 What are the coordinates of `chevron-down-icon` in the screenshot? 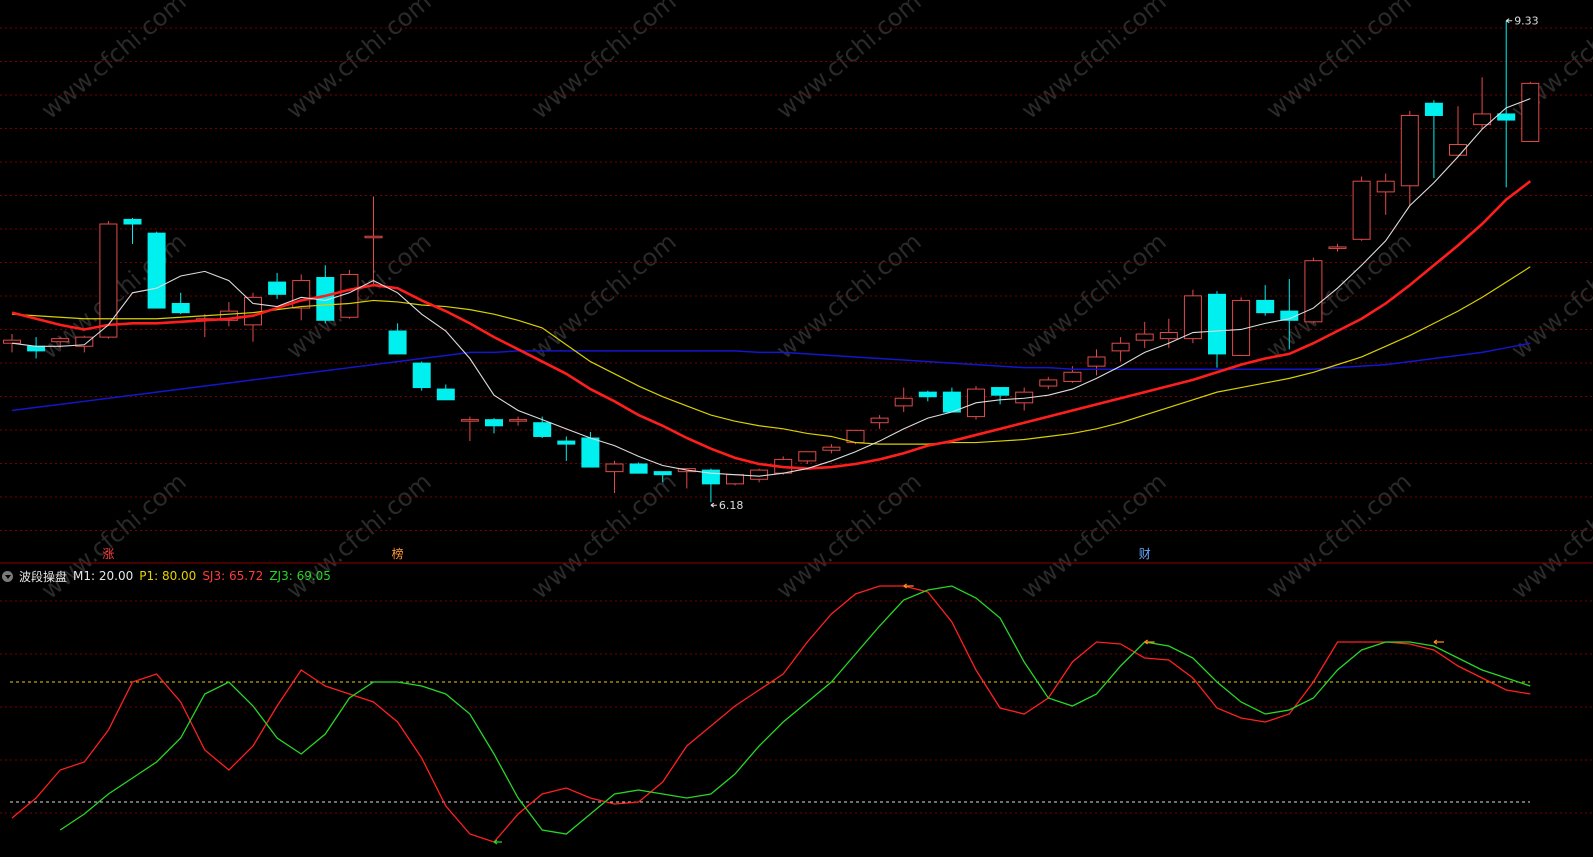 It's located at (7, 576).